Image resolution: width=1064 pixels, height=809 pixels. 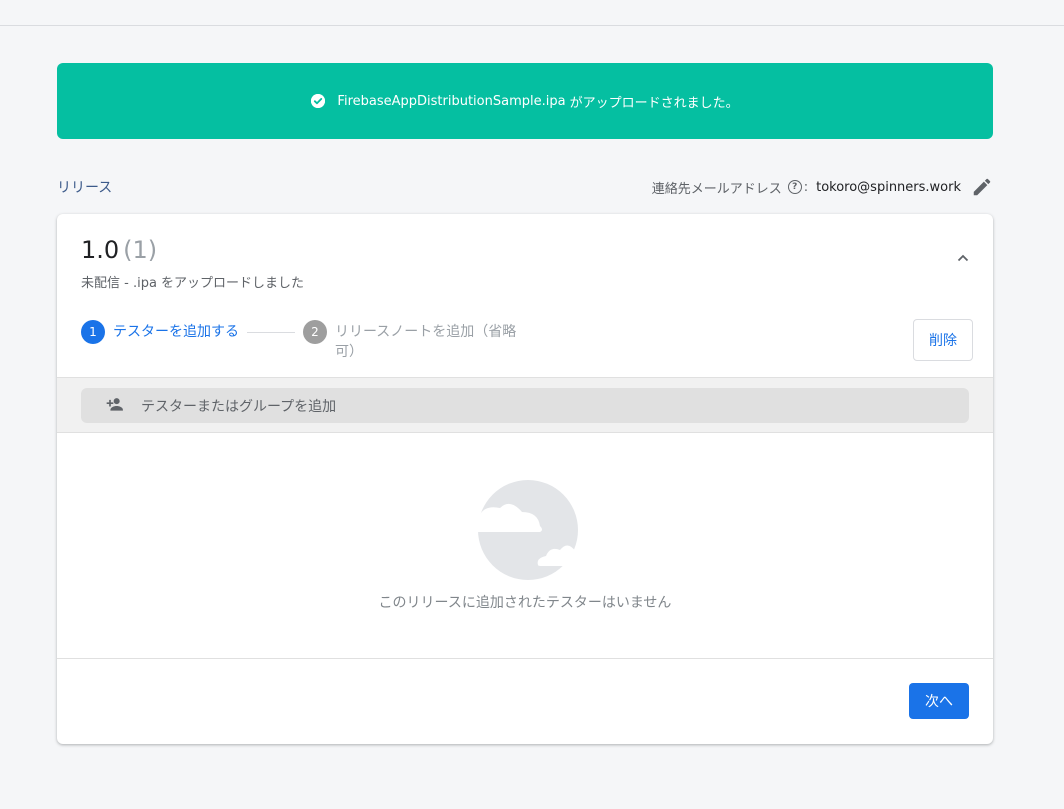 What do you see at coordinates (654, 103) in the screenshot?
I see `upload-message: がアップロードされました。` at bounding box center [654, 103].